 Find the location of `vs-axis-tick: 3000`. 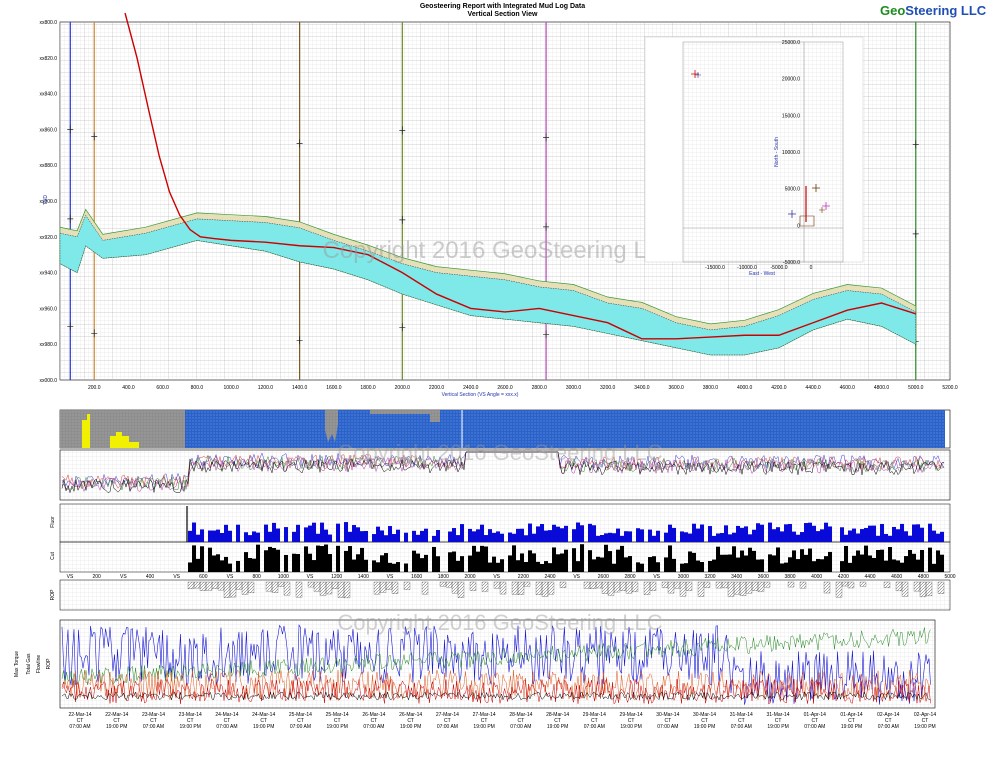

vs-axis-tick: 3000 is located at coordinates (683, 577).